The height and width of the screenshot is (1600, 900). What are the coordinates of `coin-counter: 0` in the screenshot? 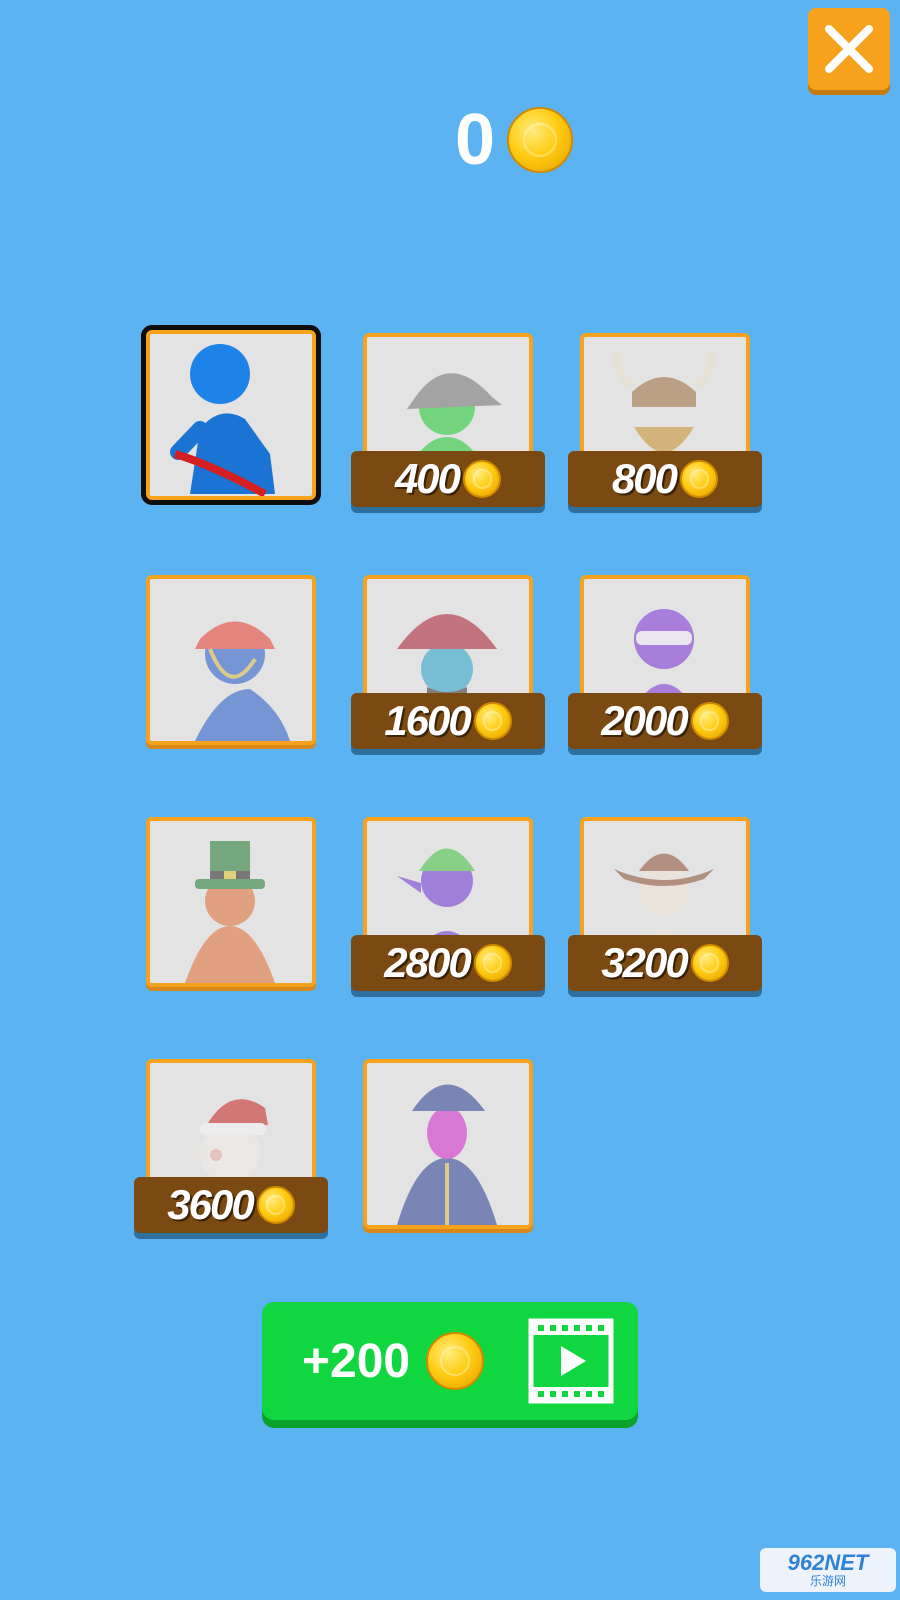 It's located at (514, 140).